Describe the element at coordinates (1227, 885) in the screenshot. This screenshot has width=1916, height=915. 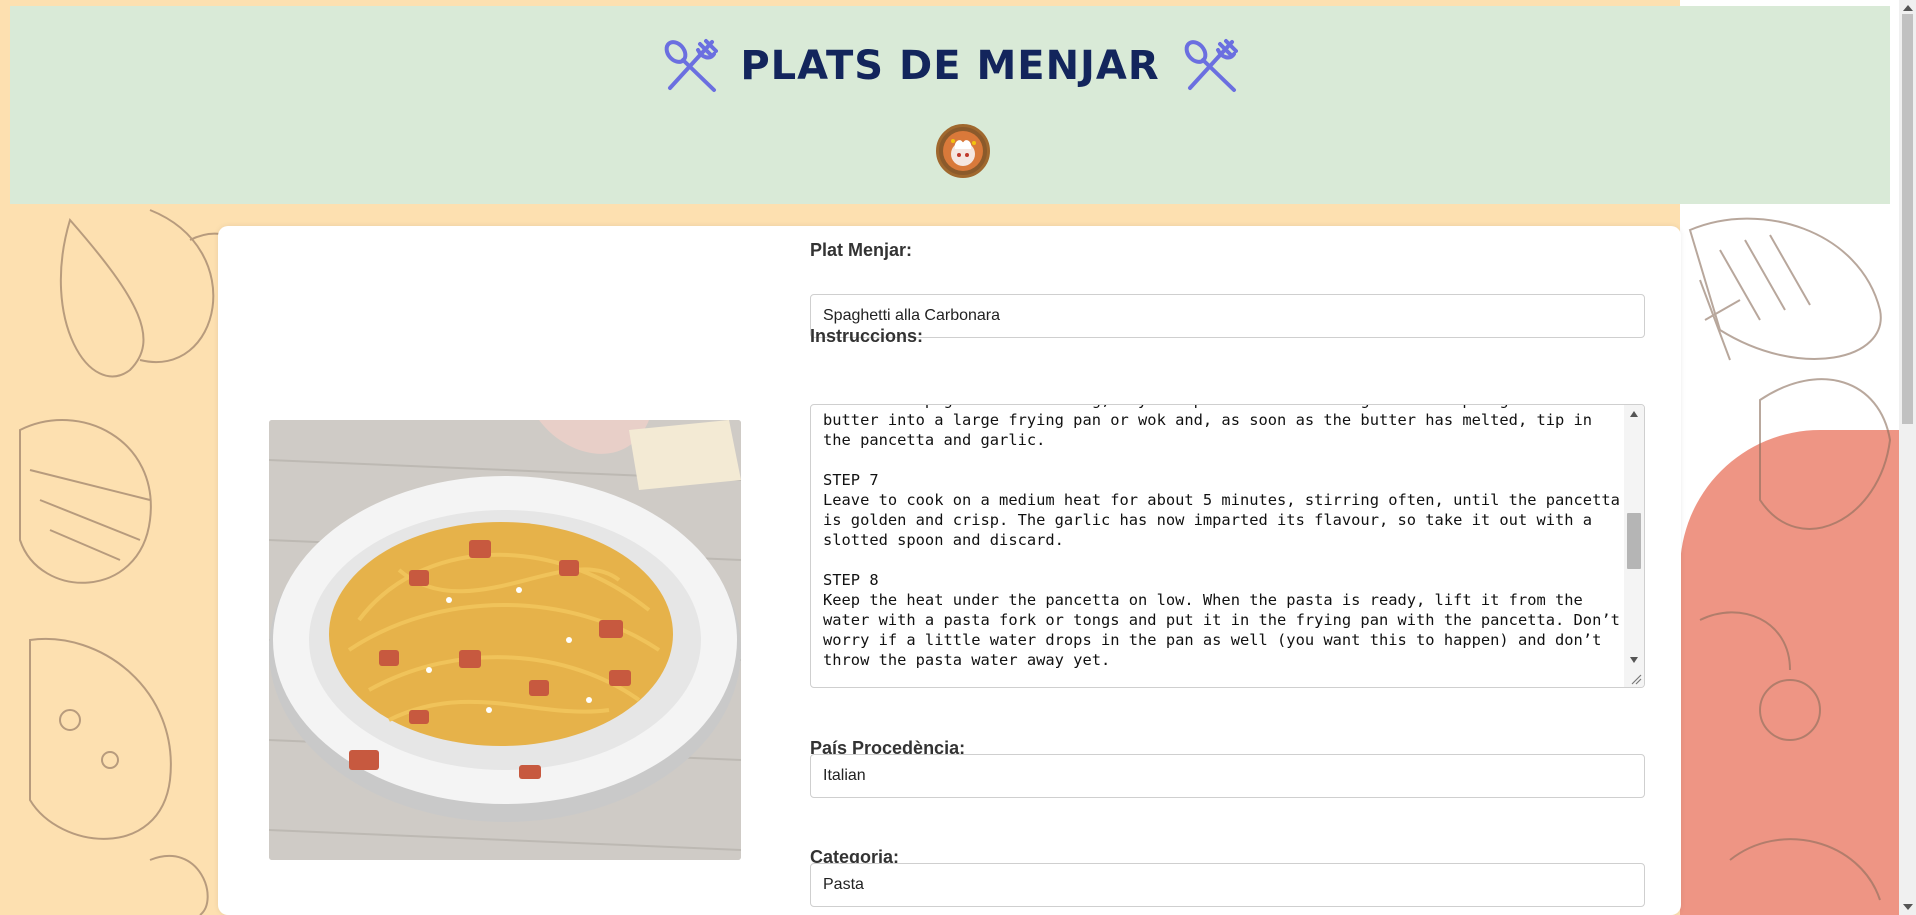
I see `category-input` at that location.